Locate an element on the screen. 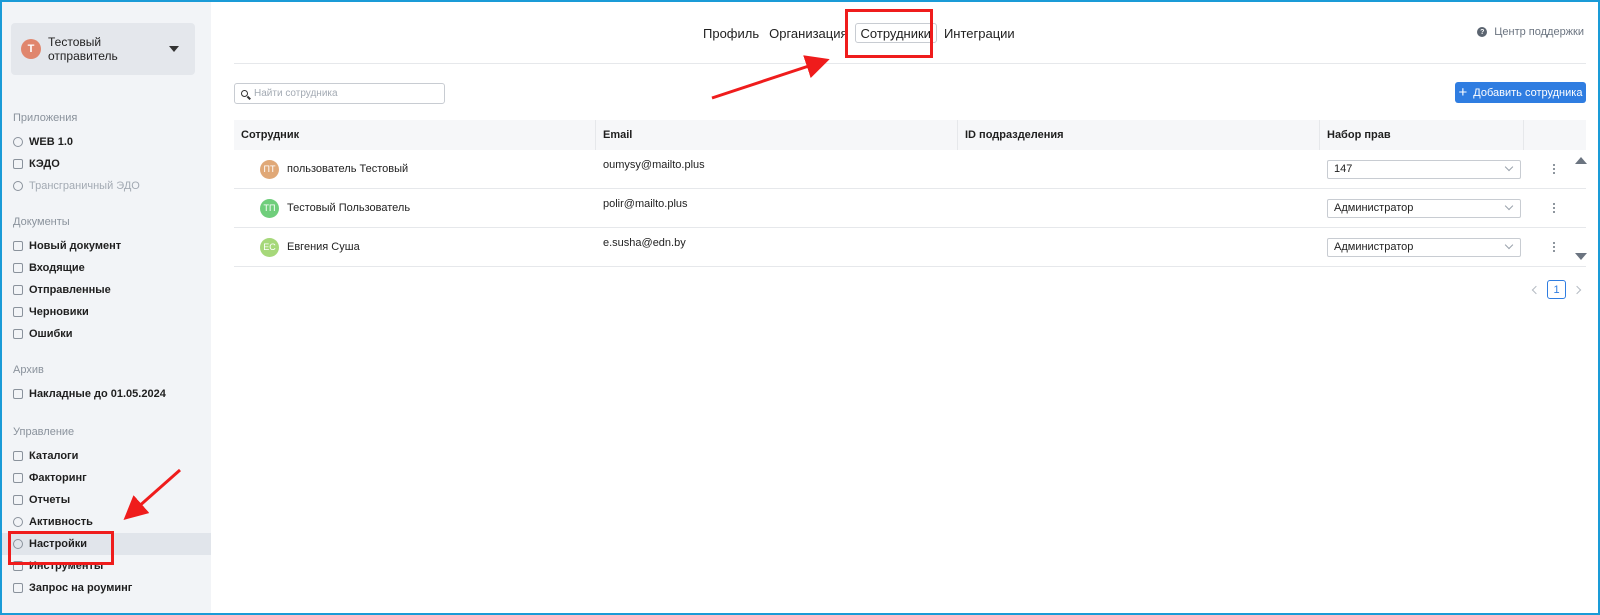  rights-value: 147 is located at coordinates (1343, 169).